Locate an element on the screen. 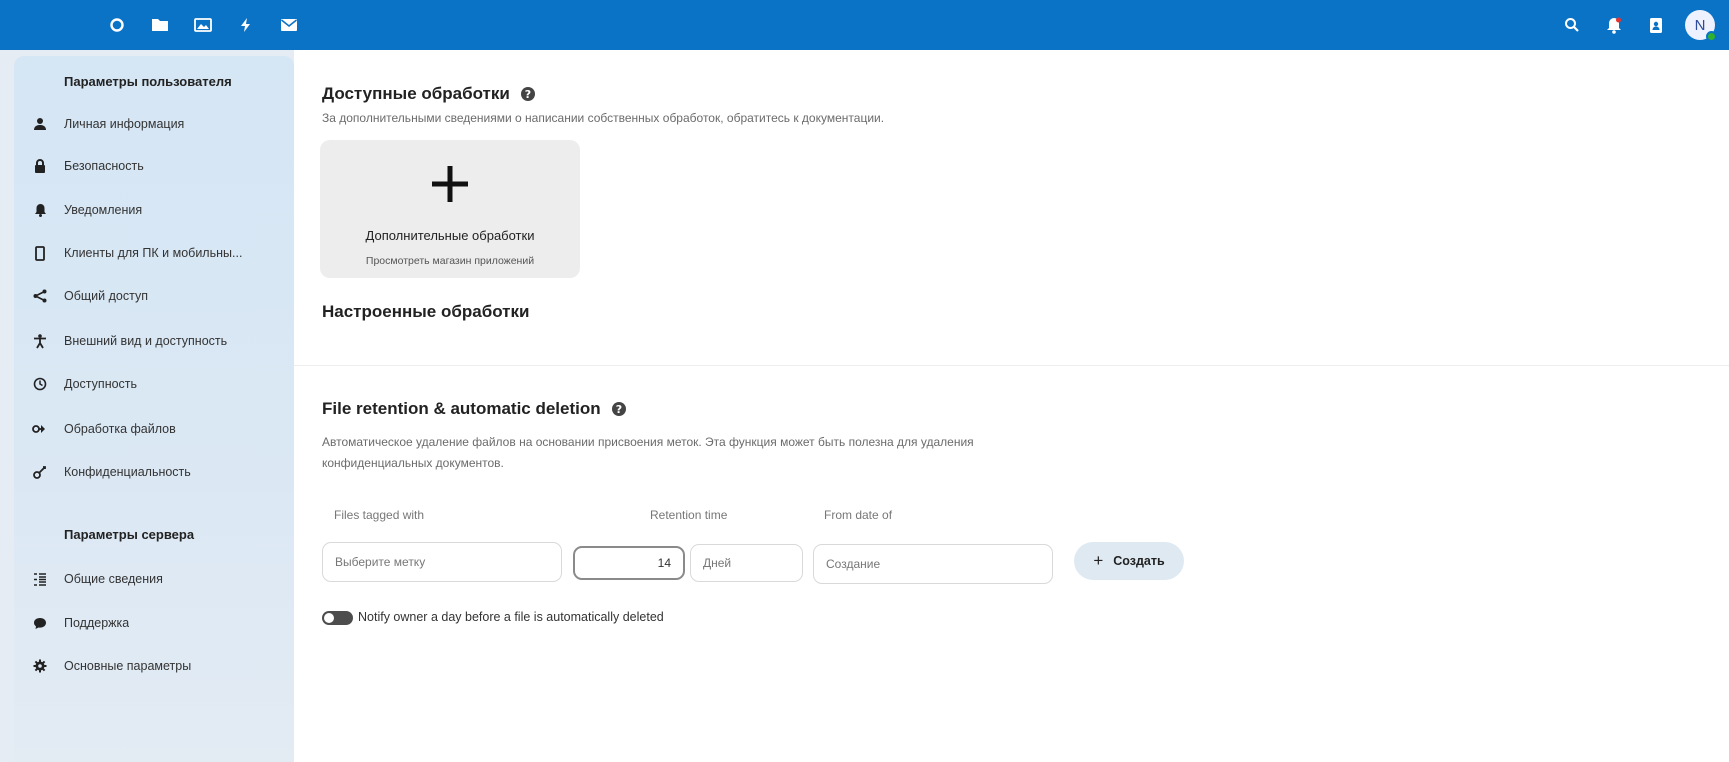 Image resolution: width=1729 pixels, height=762 pixels. sidebar-item-label: Внешний вид и доступность is located at coordinates (146, 341).